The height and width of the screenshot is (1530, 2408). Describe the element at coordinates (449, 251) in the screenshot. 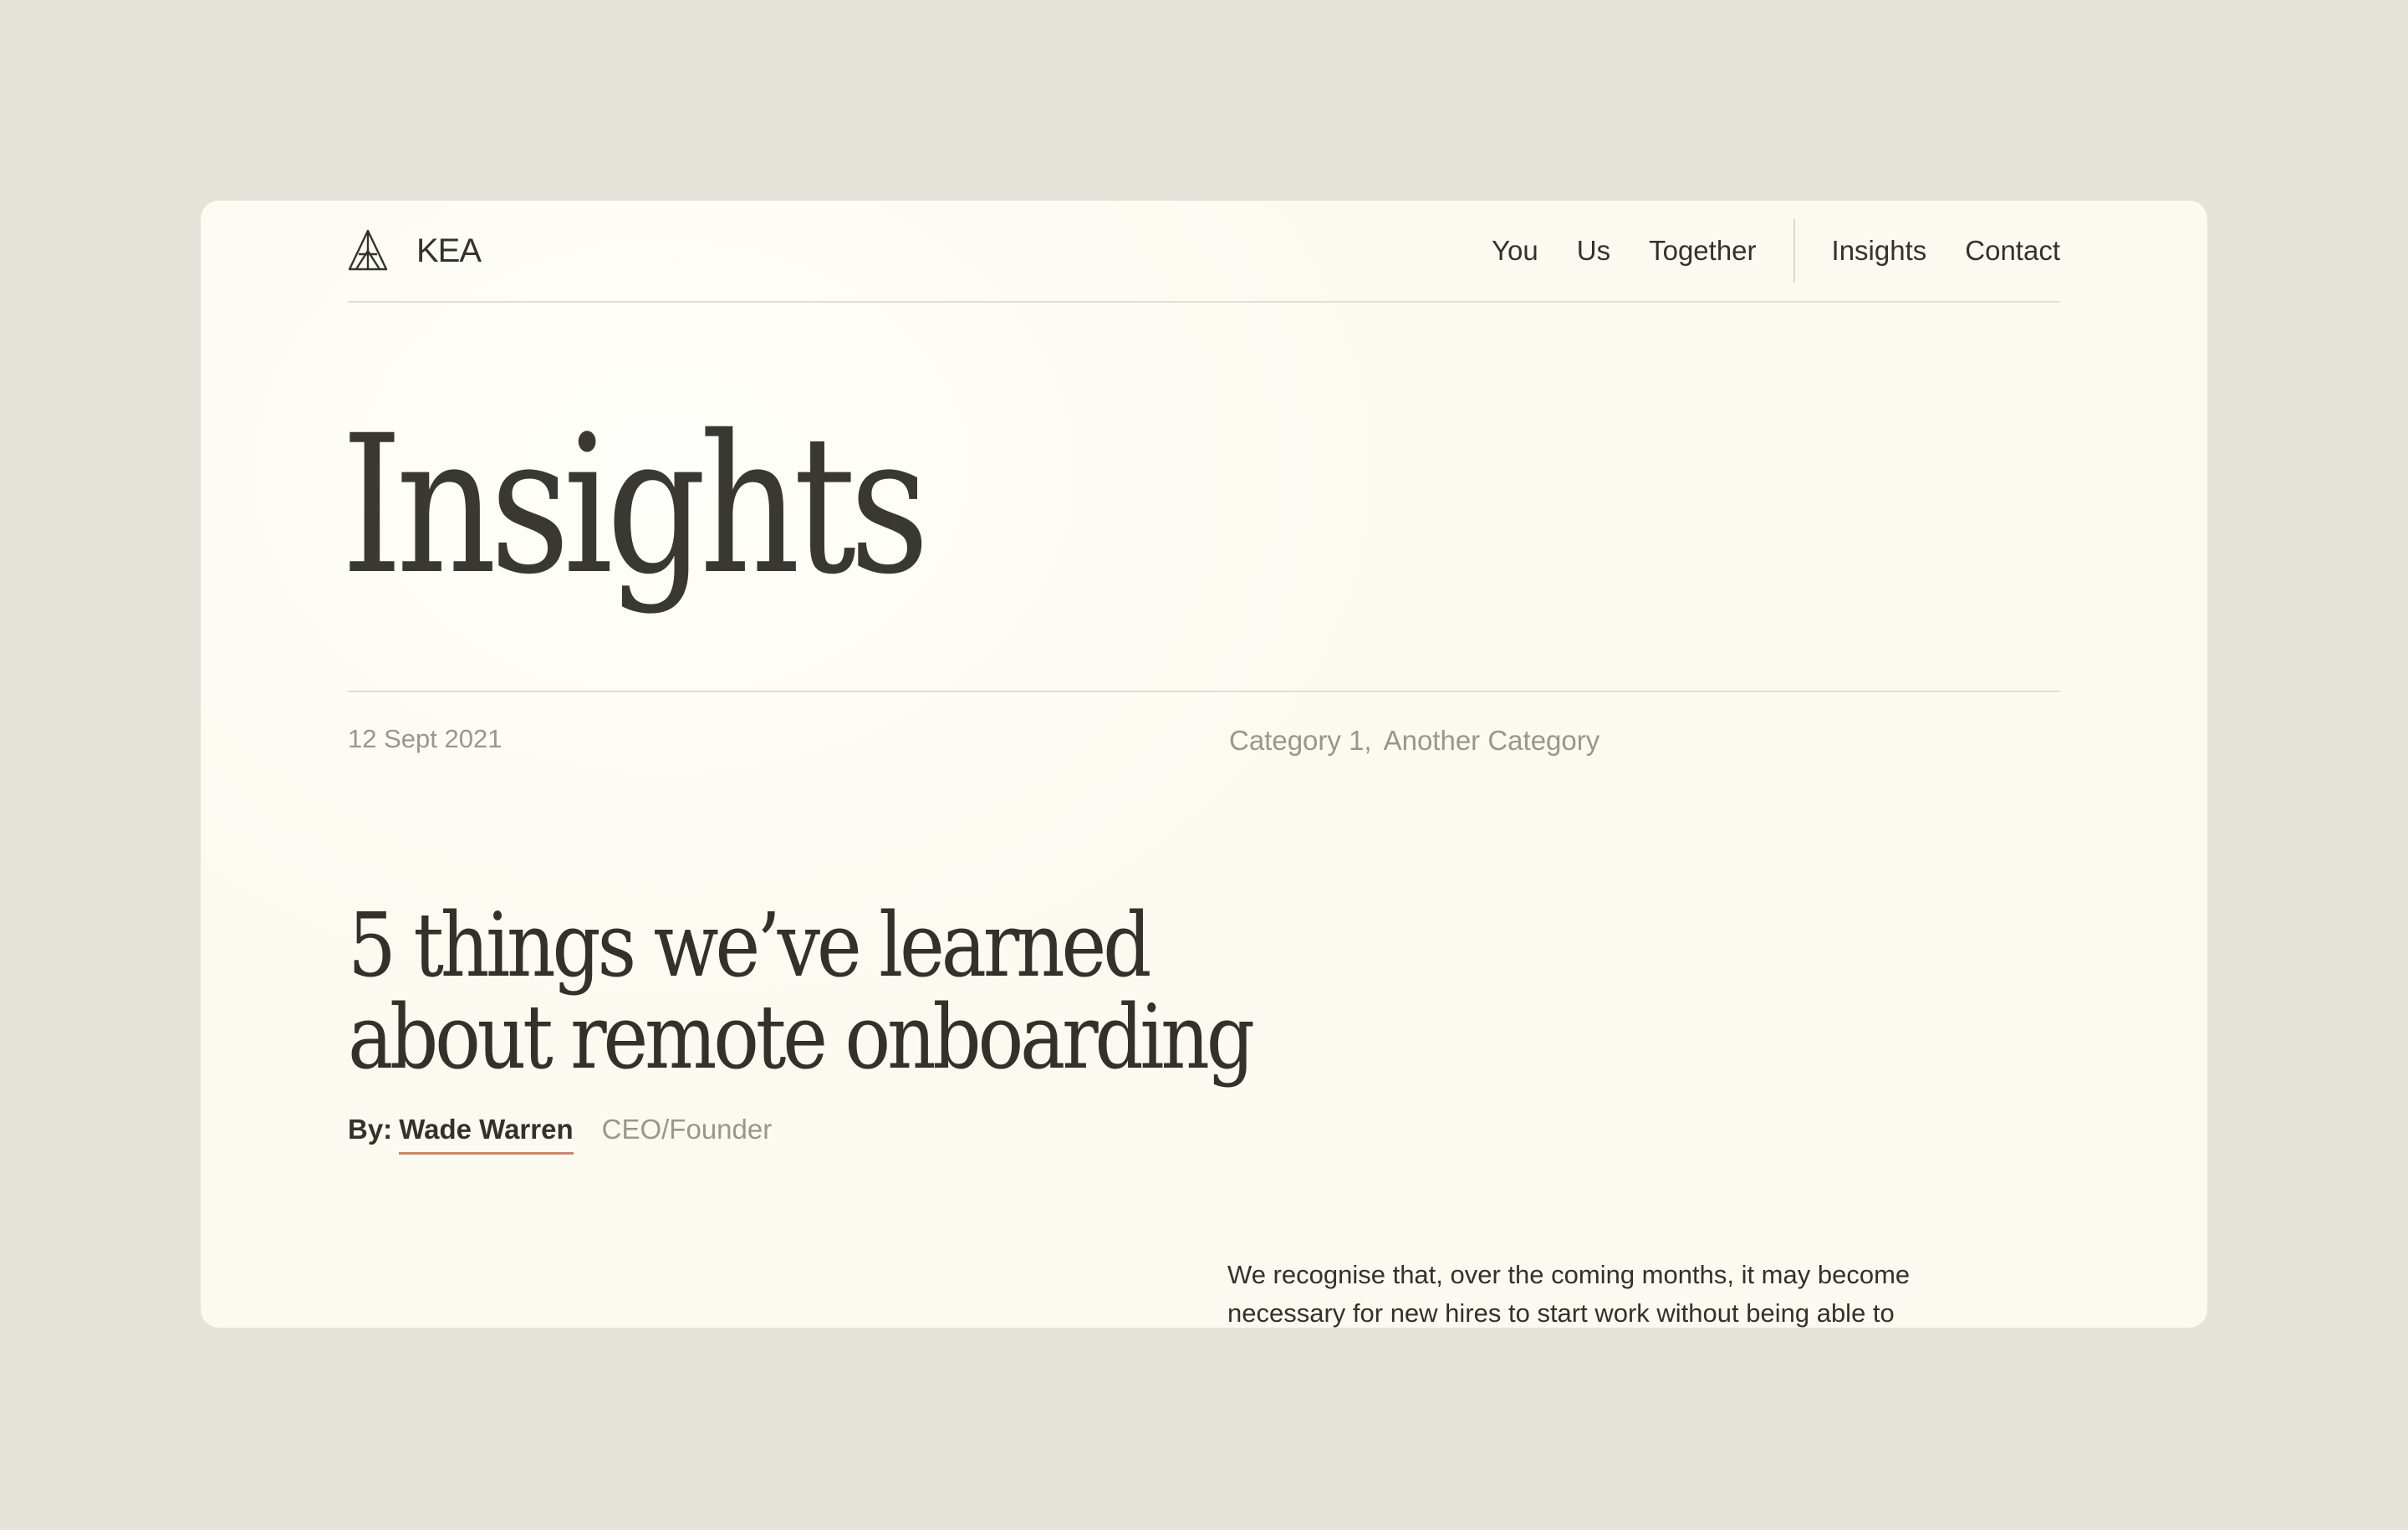

I see `brand-name: KEA` at that location.